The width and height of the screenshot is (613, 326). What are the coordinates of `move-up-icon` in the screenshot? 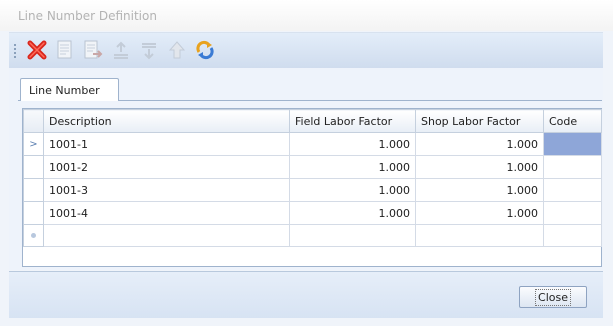 It's located at (121, 50).